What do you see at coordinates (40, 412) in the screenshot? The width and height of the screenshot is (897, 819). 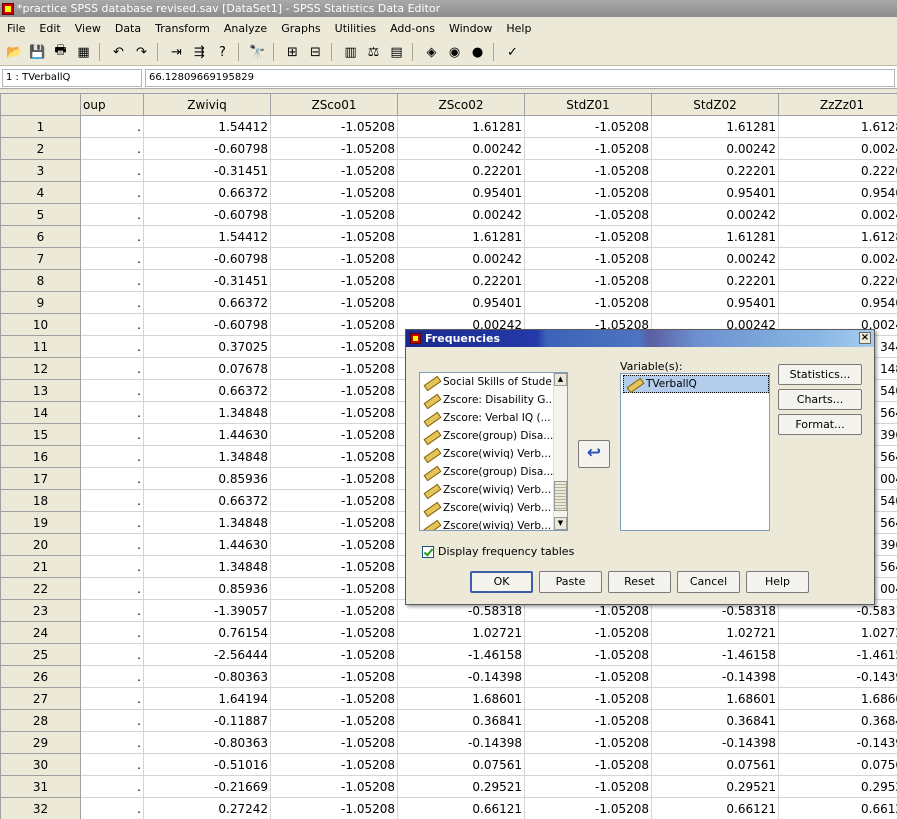 I see `row-number: 14` at bounding box center [40, 412].